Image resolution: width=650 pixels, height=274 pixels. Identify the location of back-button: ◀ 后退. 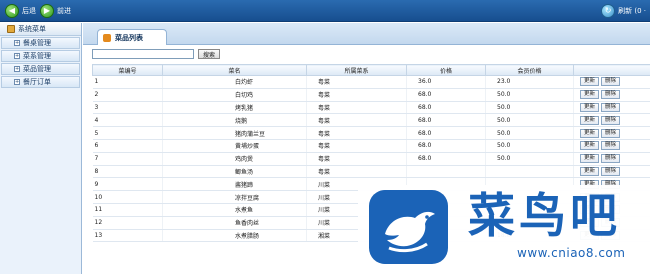
(20, 11).